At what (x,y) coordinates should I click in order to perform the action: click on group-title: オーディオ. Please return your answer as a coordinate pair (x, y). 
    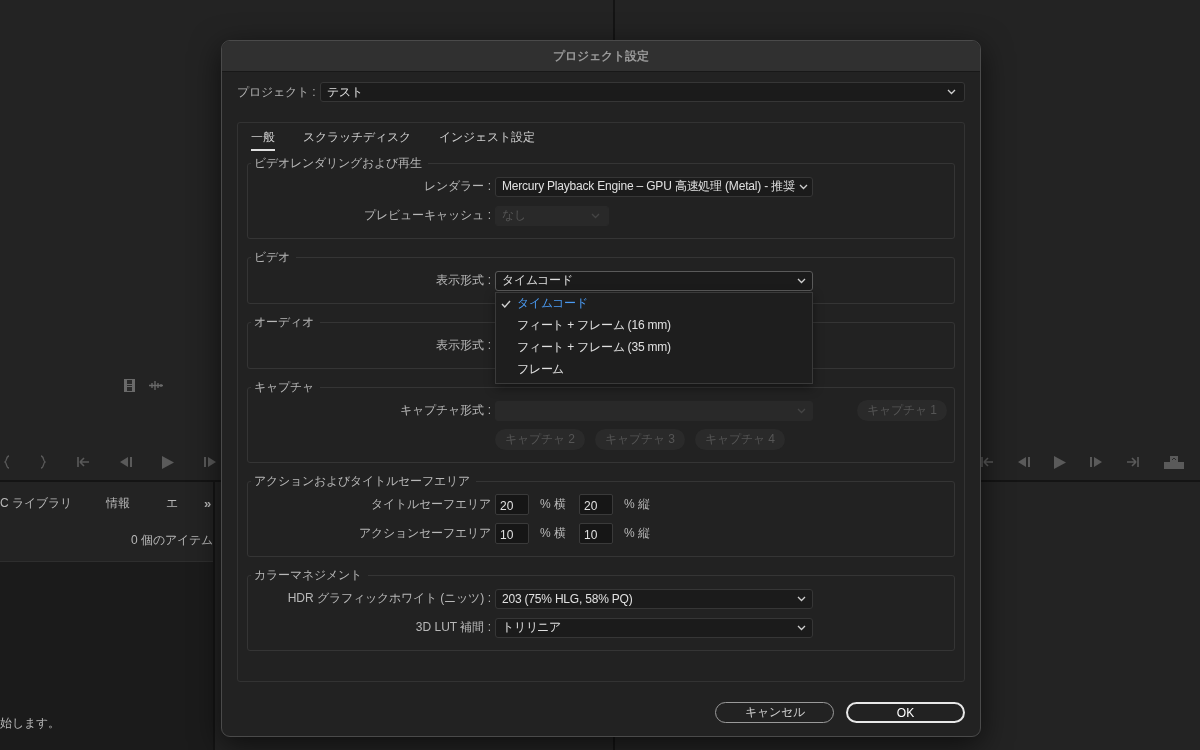
    Looking at the image, I should click on (284, 322).